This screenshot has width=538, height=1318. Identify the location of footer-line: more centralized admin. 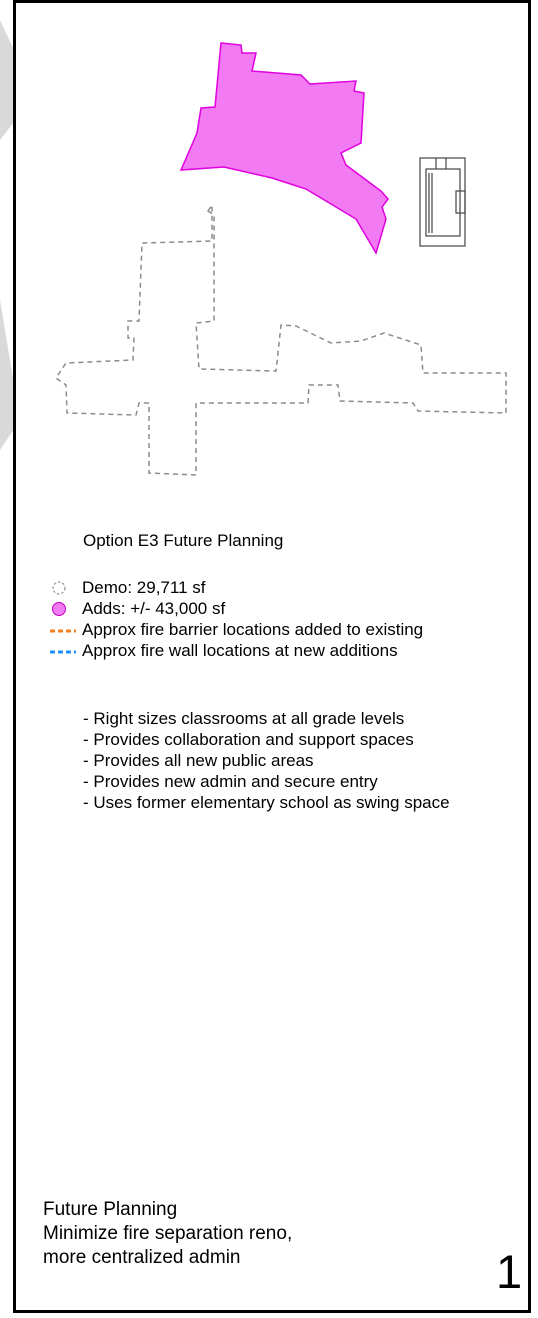
(142, 1257).